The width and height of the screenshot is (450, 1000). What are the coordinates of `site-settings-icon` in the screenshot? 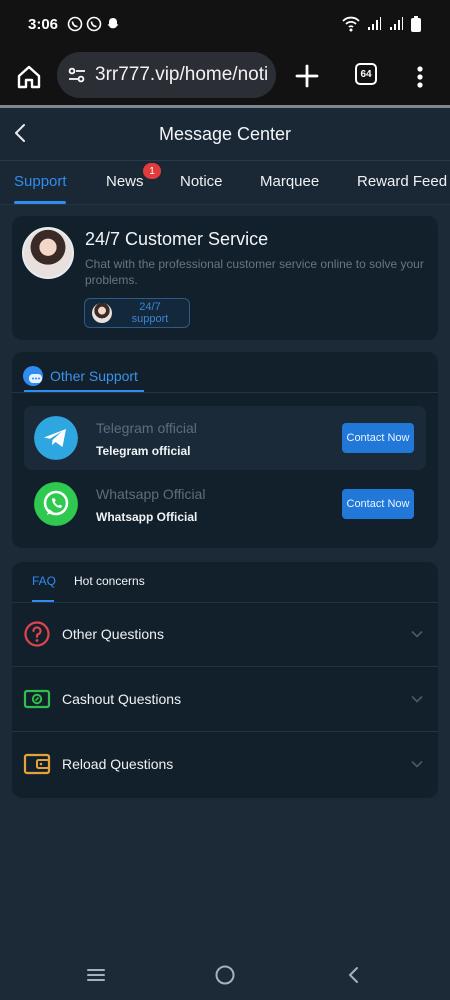 It's located at (77, 75).